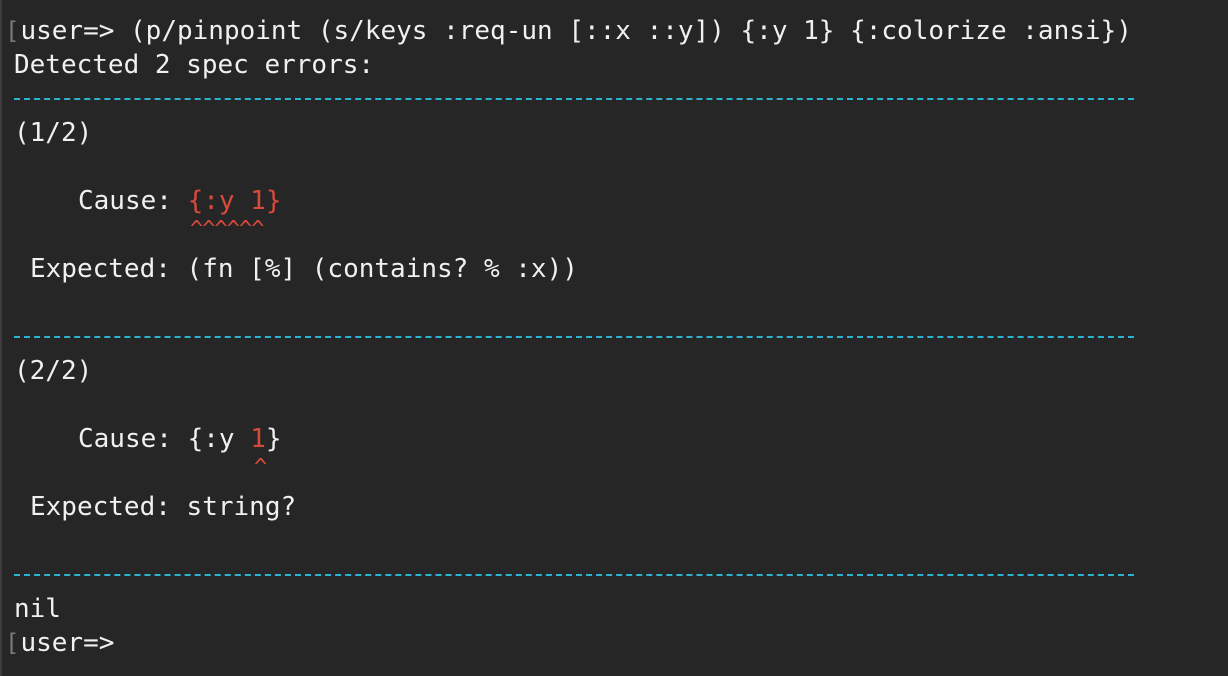  What do you see at coordinates (53, 371) in the screenshot?
I see `error-index: (2/2)` at bounding box center [53, 371].